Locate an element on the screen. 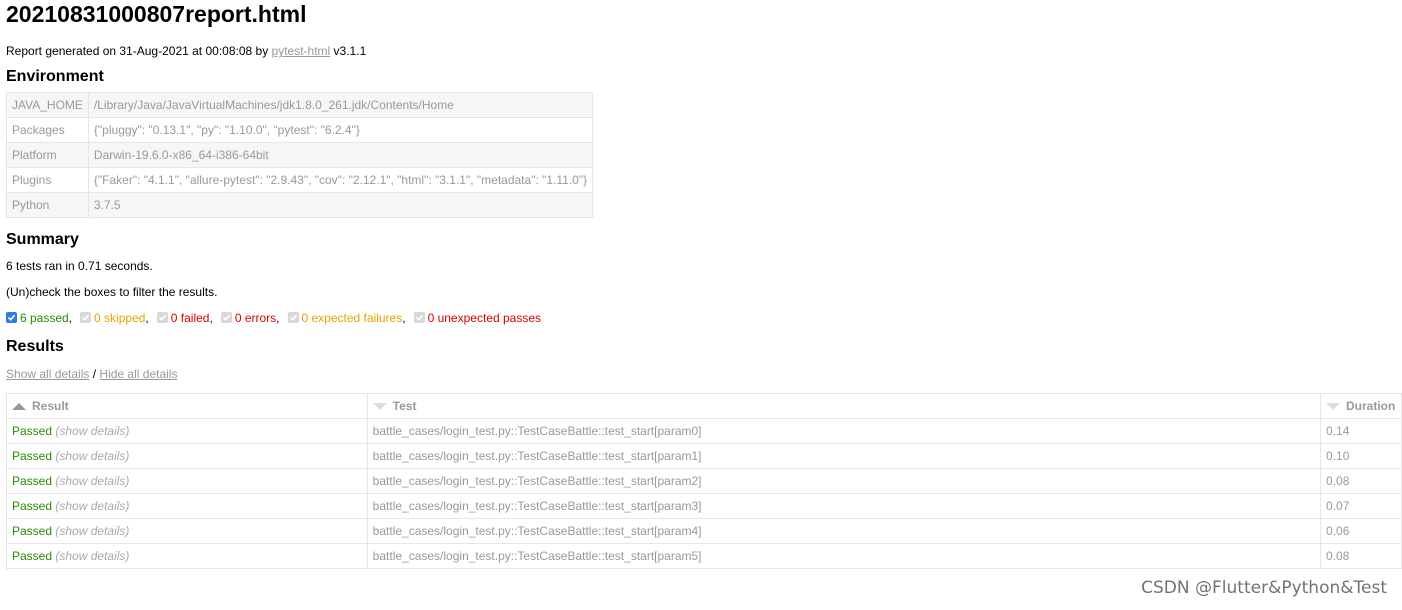  env-key: JAVA_HOME is located at coordinates (47, 105).